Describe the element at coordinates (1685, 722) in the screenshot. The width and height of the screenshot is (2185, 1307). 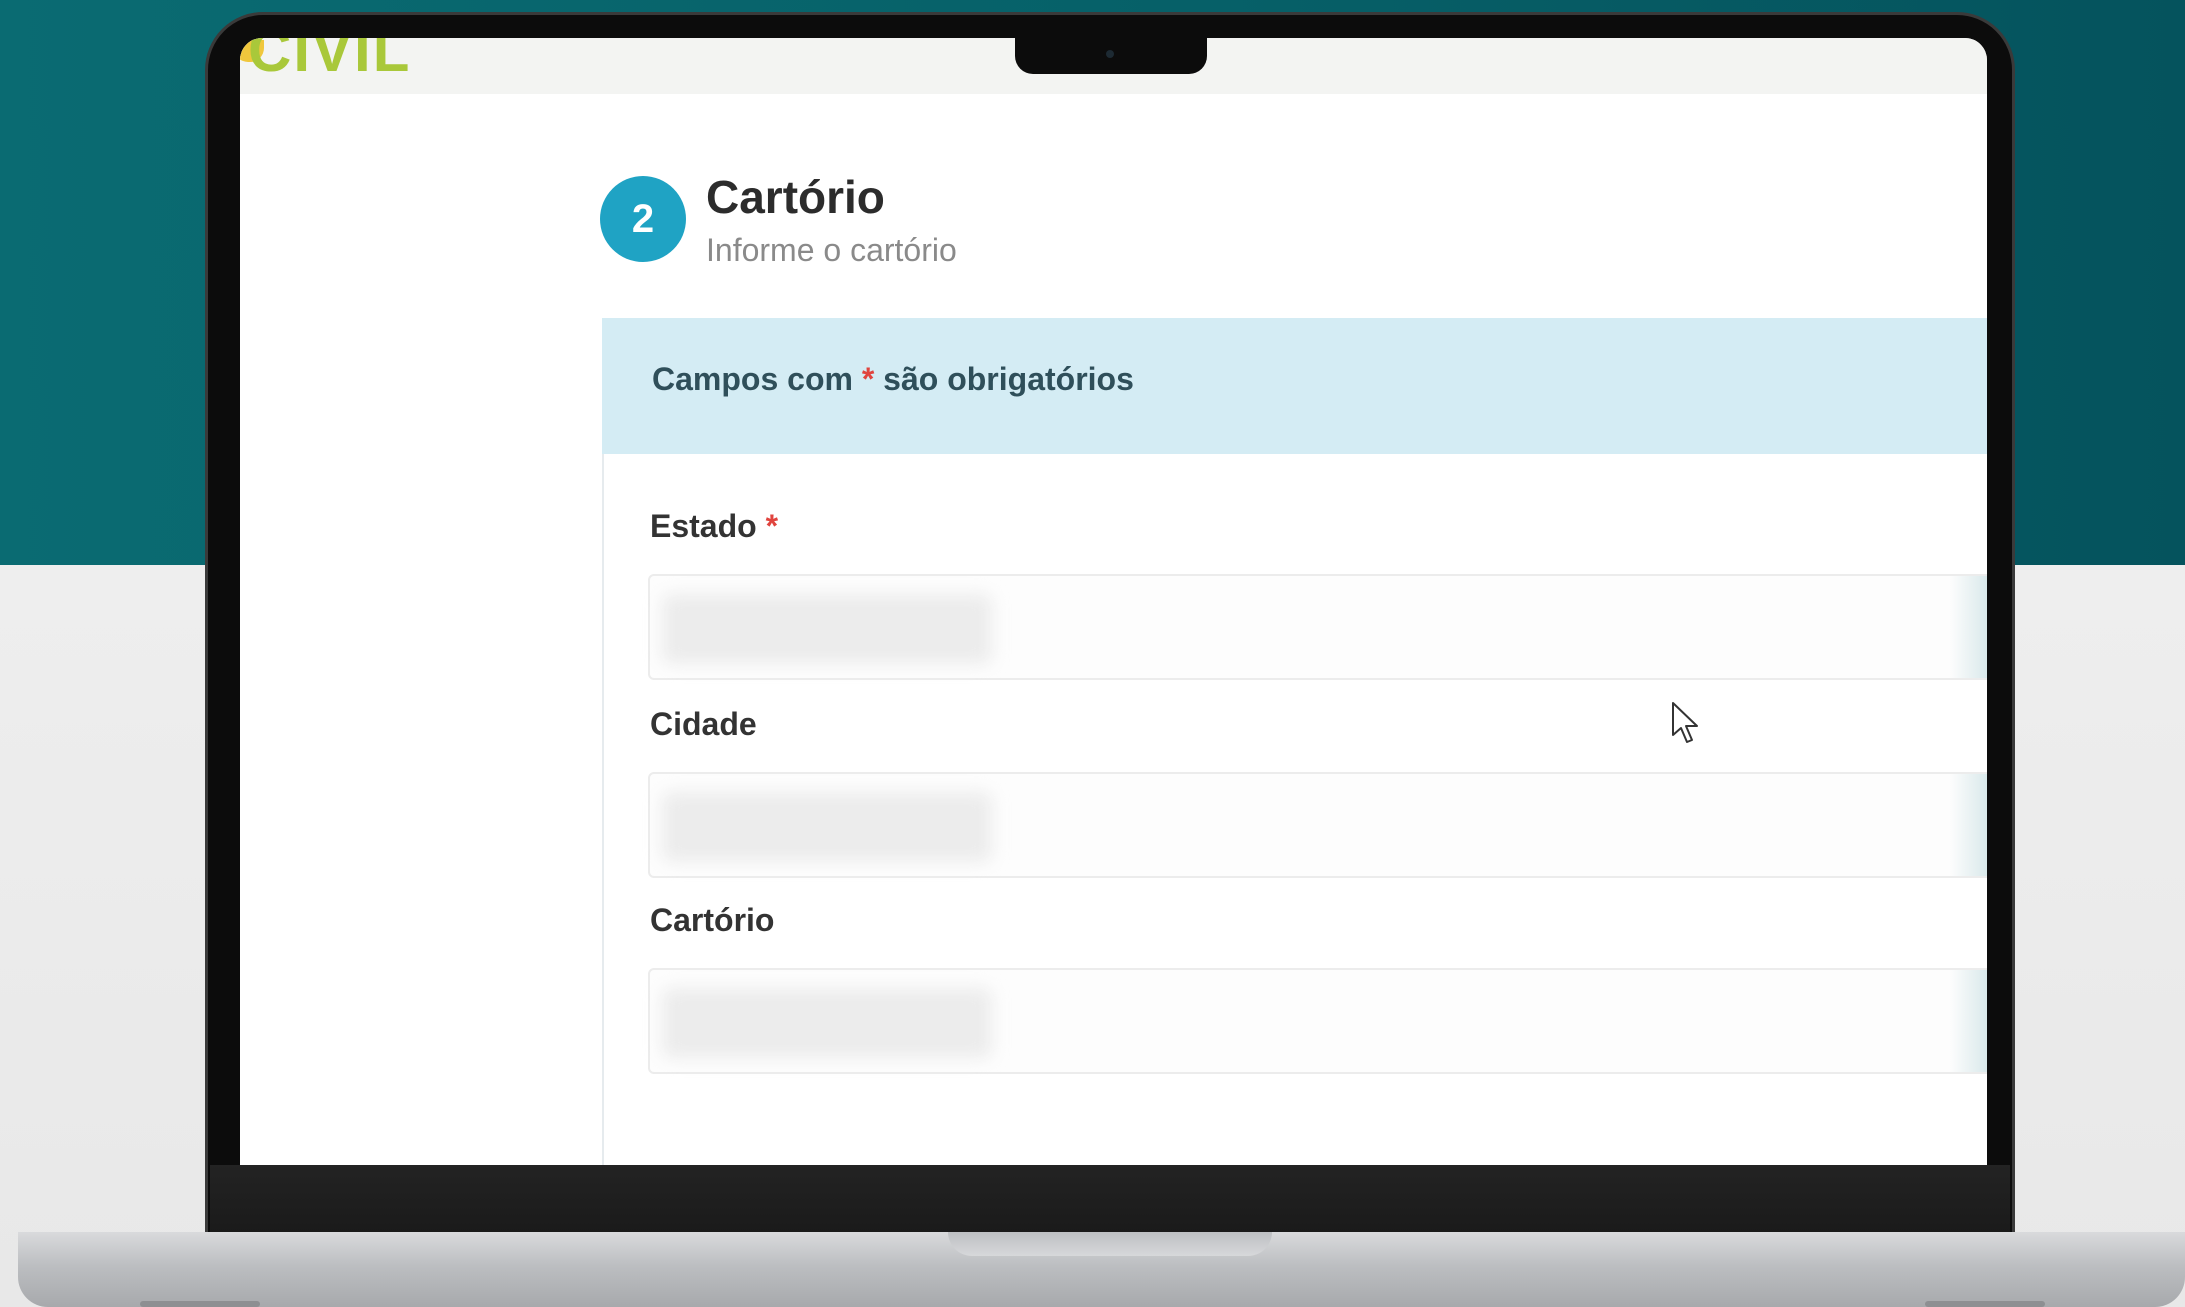
I see `mouse-pointer-icon` at that location.